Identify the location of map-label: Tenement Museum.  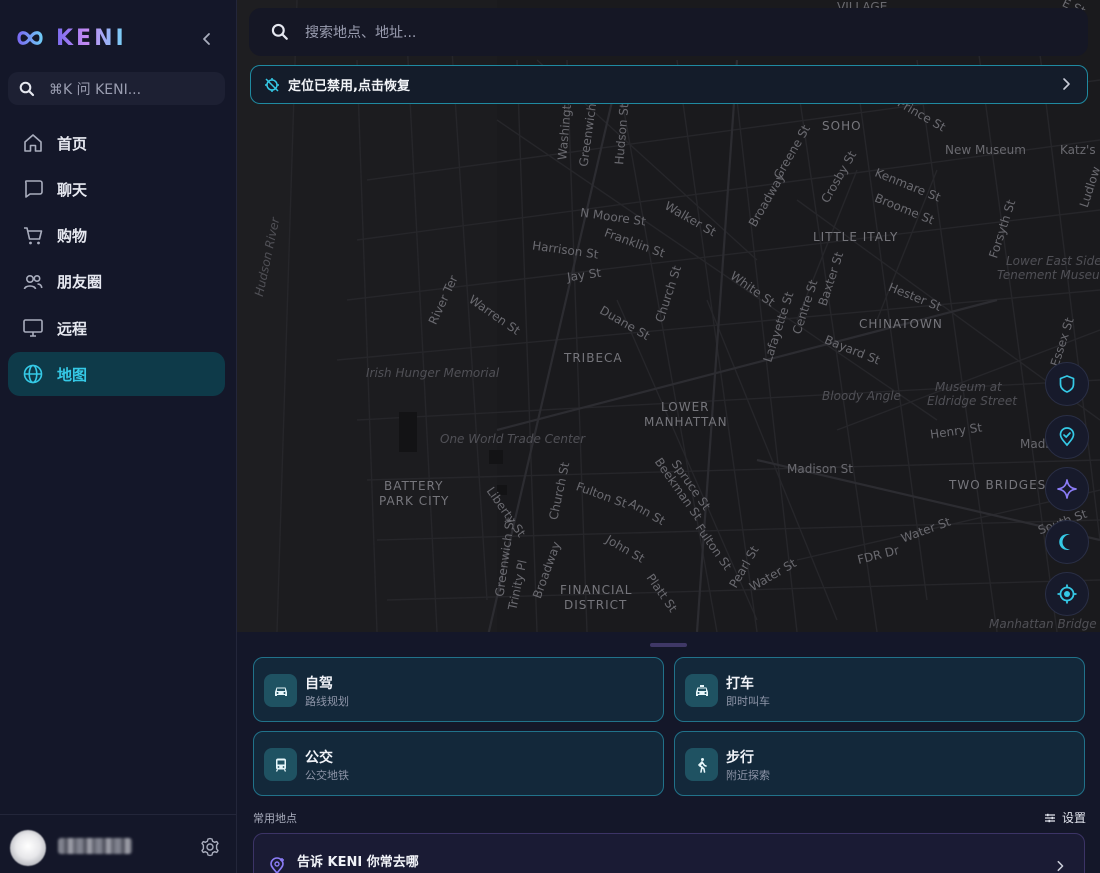
(1048, 275).